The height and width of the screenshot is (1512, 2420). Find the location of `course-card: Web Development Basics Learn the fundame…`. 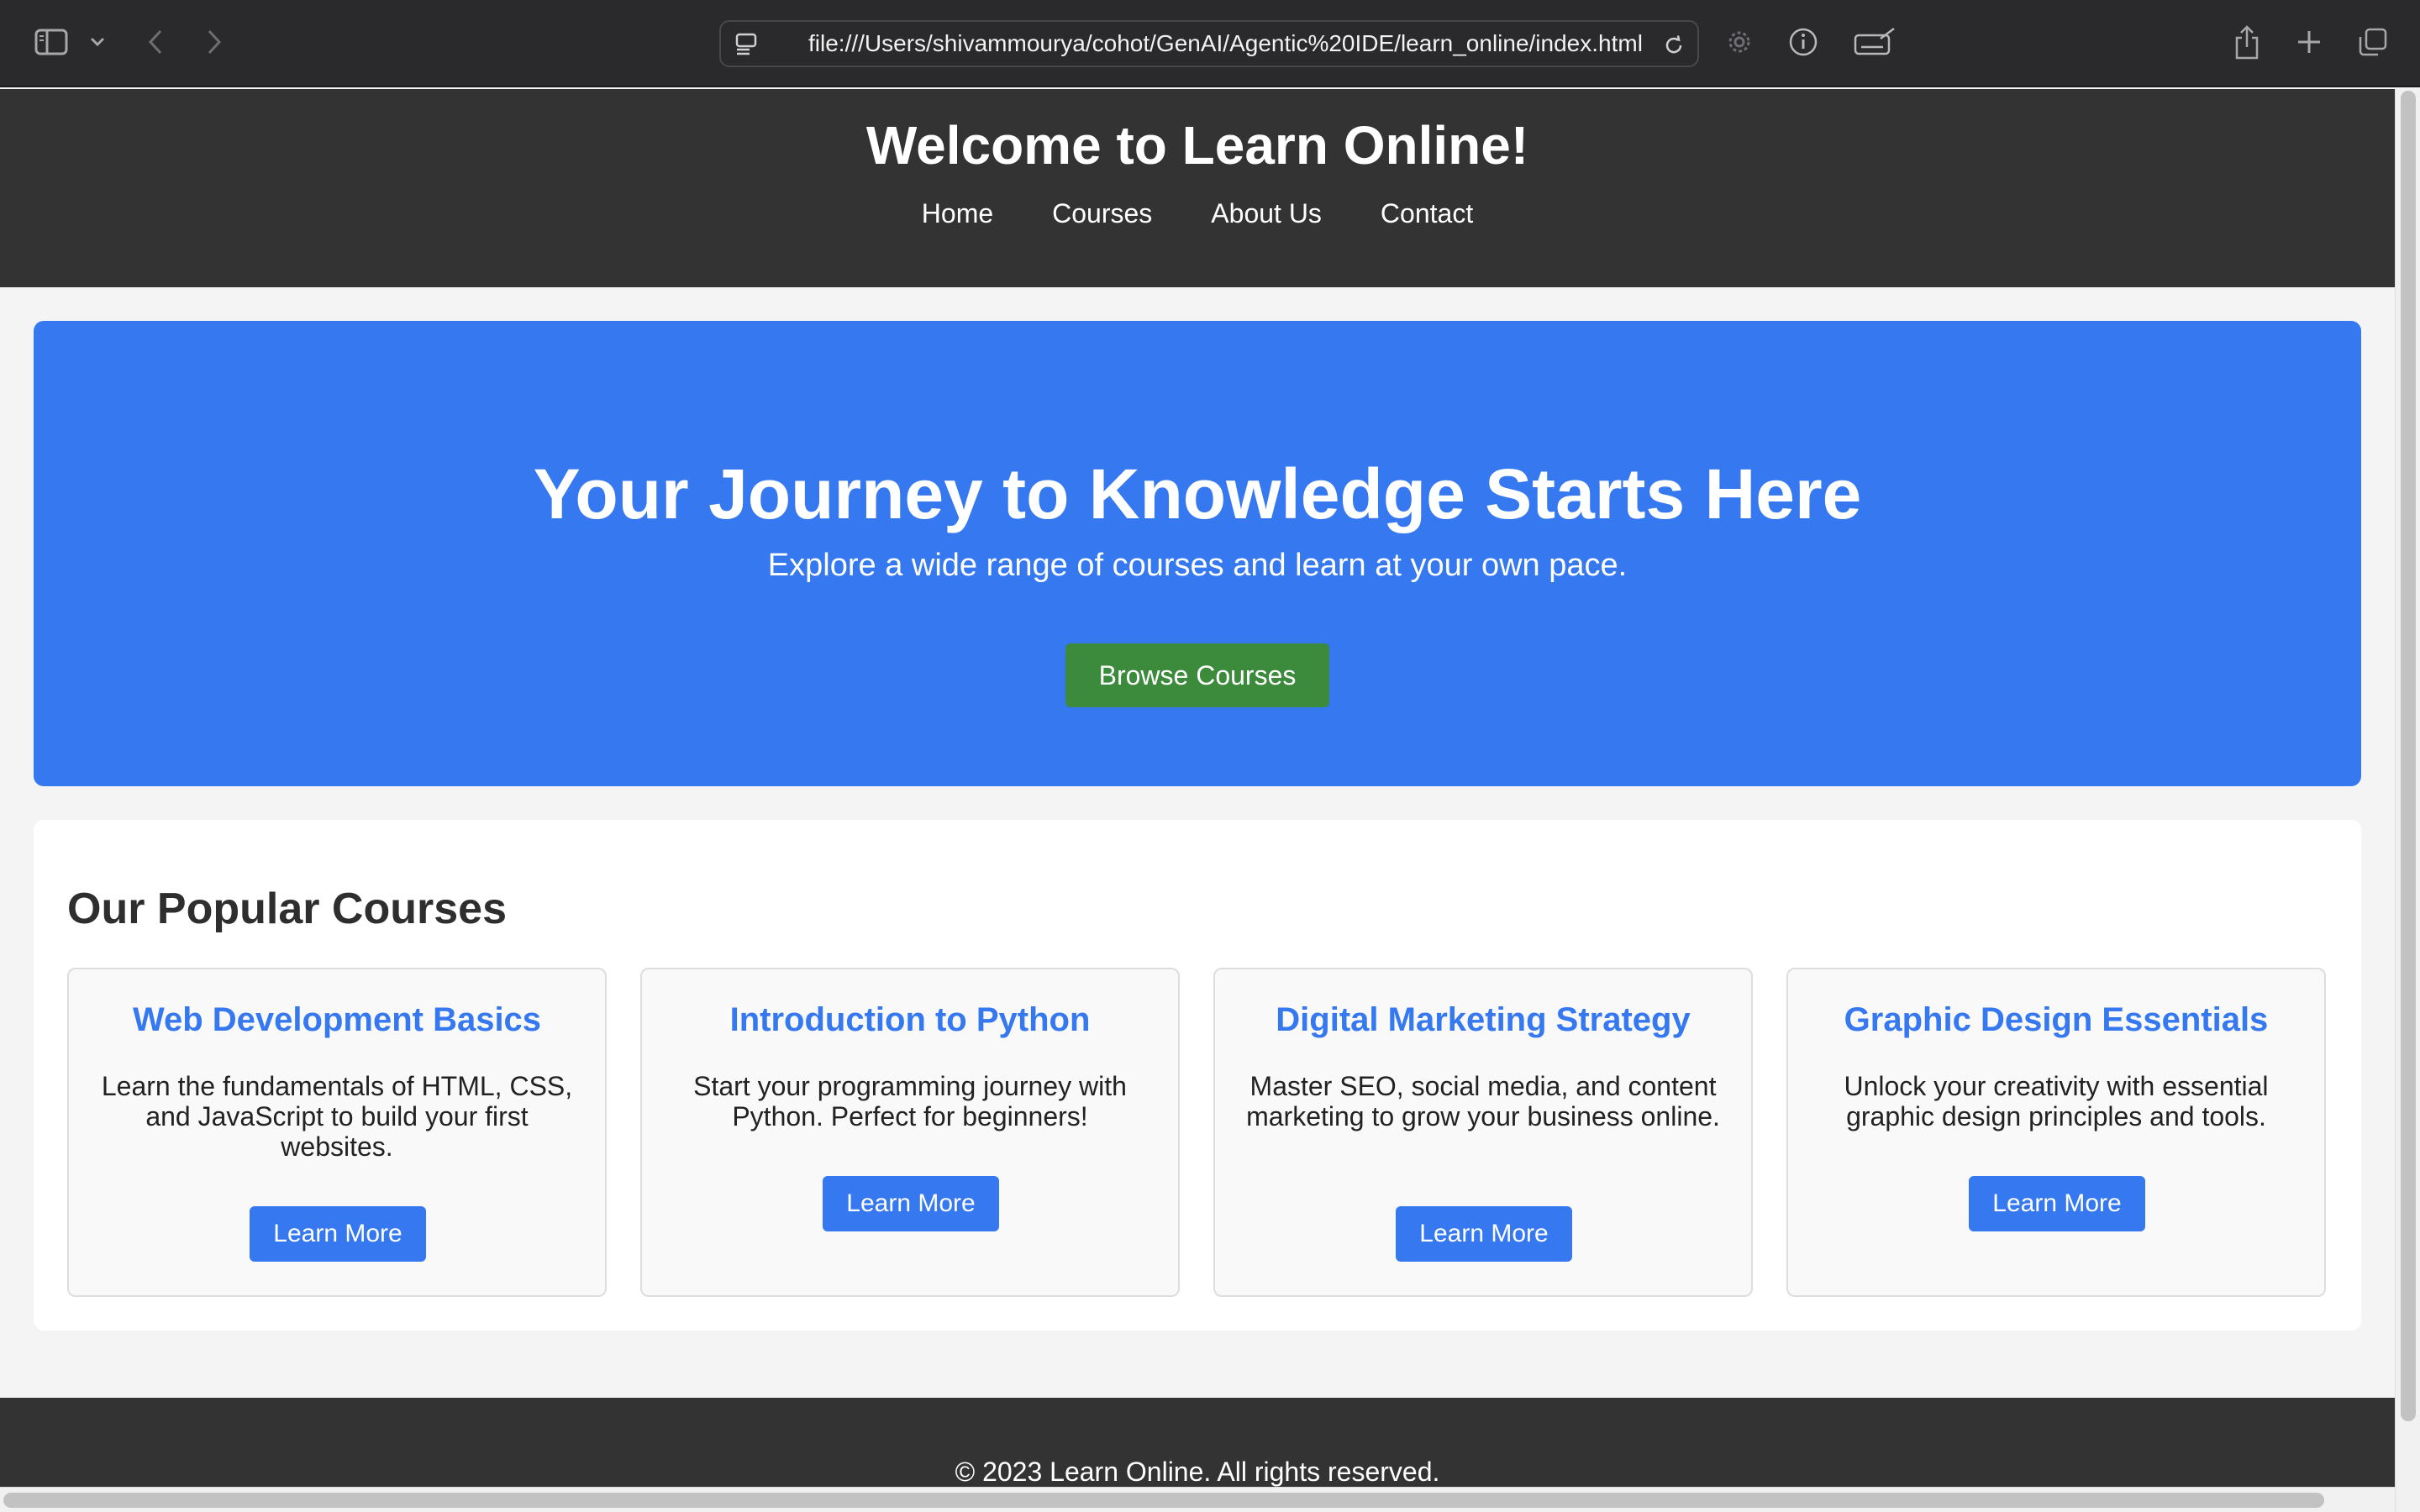

course-card: Web Development Basics Learn the fundame… is located at coordinates (337, 1132).